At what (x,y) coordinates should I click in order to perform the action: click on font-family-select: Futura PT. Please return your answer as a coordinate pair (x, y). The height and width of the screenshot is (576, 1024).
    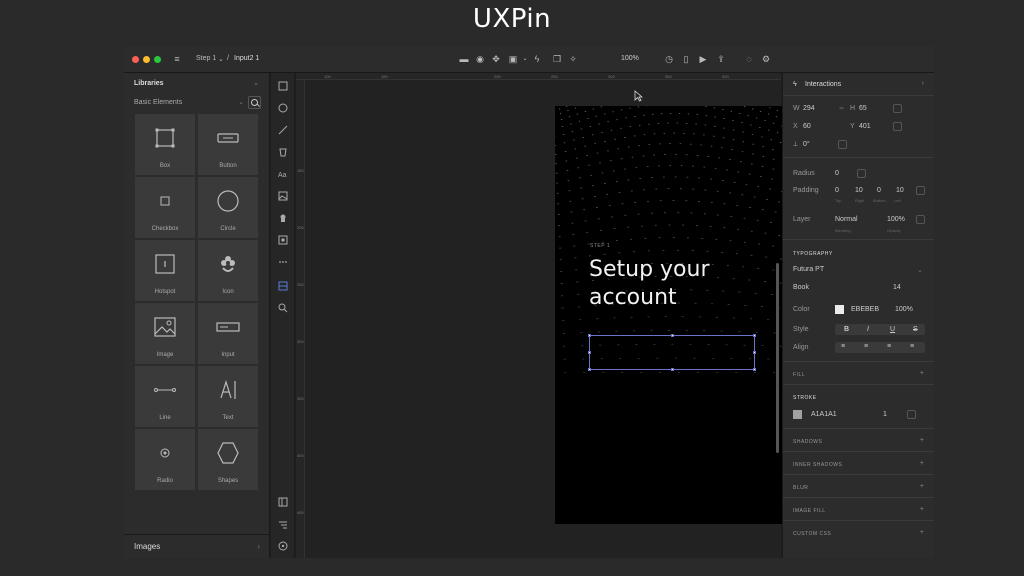
    Looking at the image, I should click on (808, 269).